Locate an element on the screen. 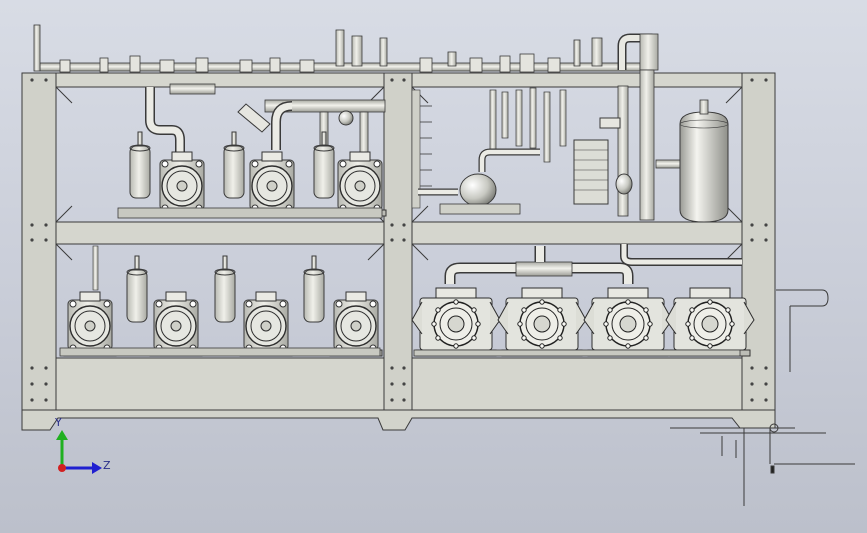 This screenshot has width=867, height=533. upper-left-compressor-bank is located at coordinates (252, 151).